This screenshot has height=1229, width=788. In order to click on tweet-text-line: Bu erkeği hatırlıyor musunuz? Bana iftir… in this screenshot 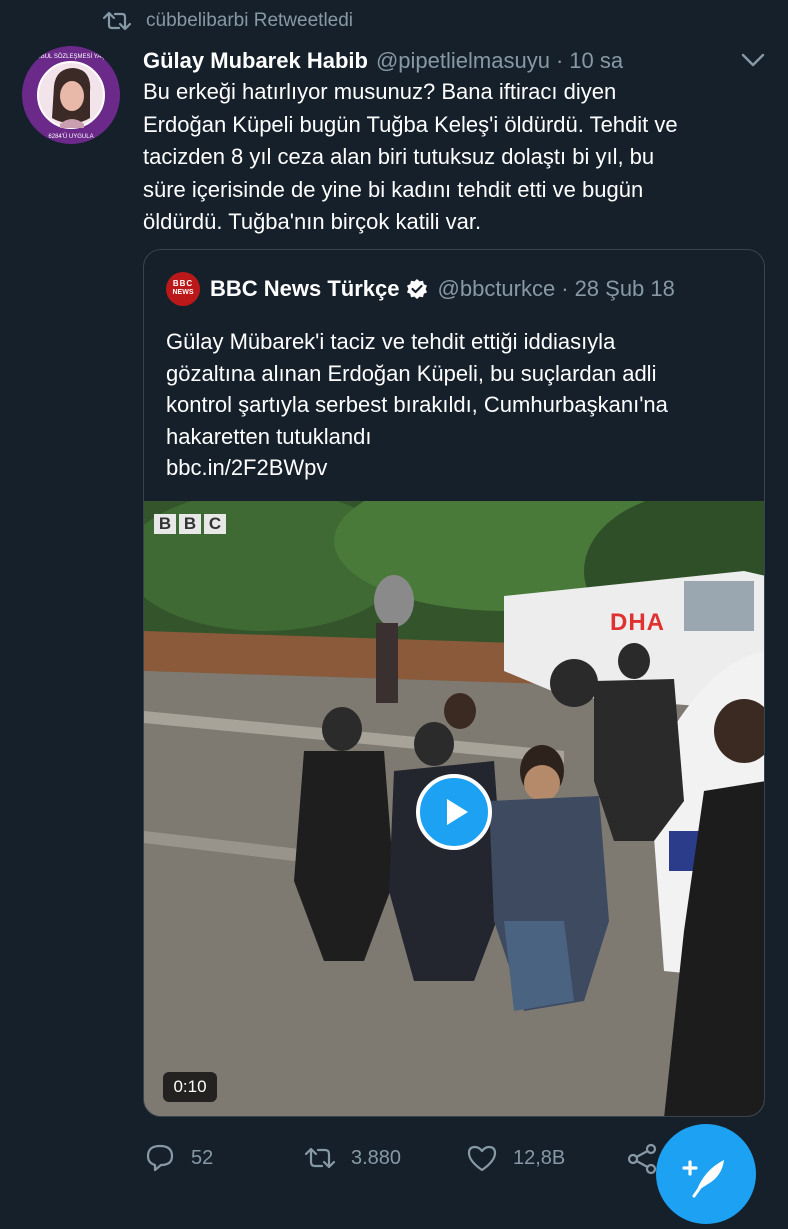, I will do `click(380, 91)`.